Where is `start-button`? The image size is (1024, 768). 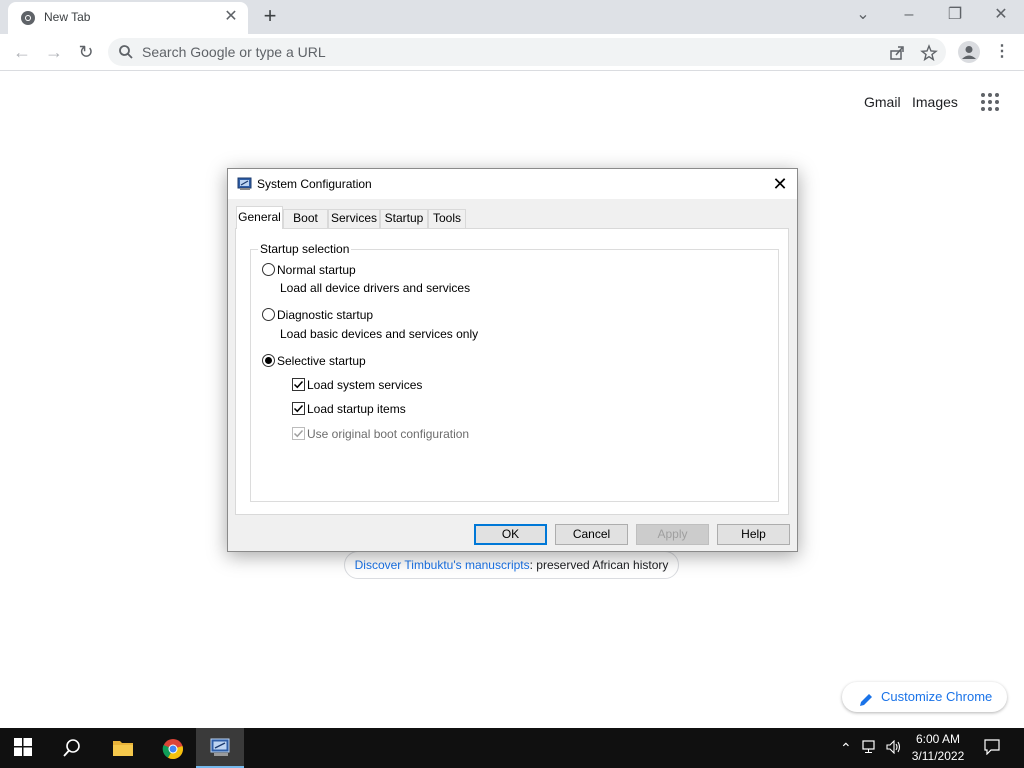
start-button is located at coordinates (24, 748).